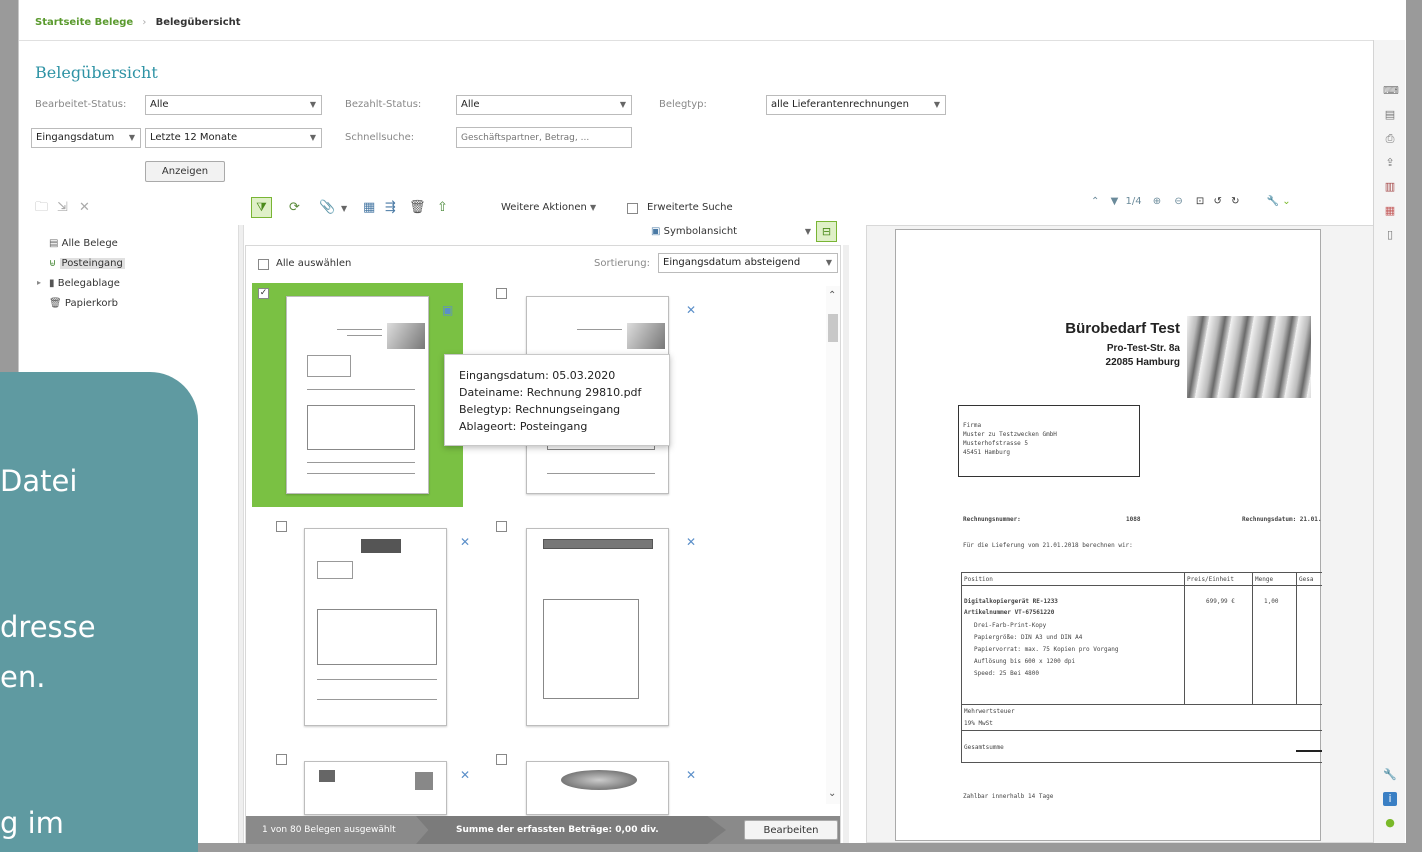 The height and width of the screenshot is (852, 1422). What do you see at coordinates (1282, 519) in the screenshot?
I see `invoice-date: Rechnungsdatum: 21.01.` at bounding box center [1282, 519].